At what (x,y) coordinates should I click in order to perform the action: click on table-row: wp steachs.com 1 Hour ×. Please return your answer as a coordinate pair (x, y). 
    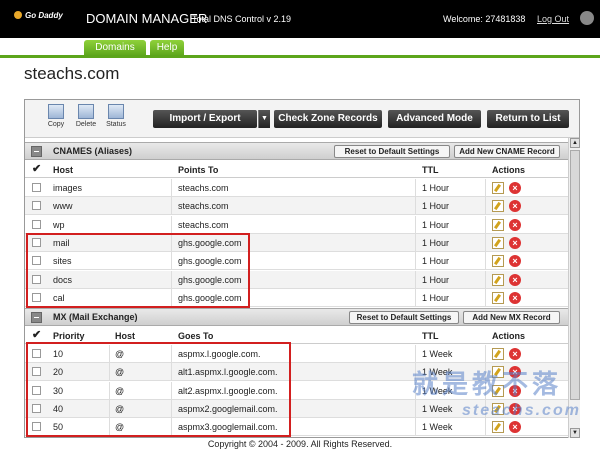
    Looking at the image, I should click on (296, 224).